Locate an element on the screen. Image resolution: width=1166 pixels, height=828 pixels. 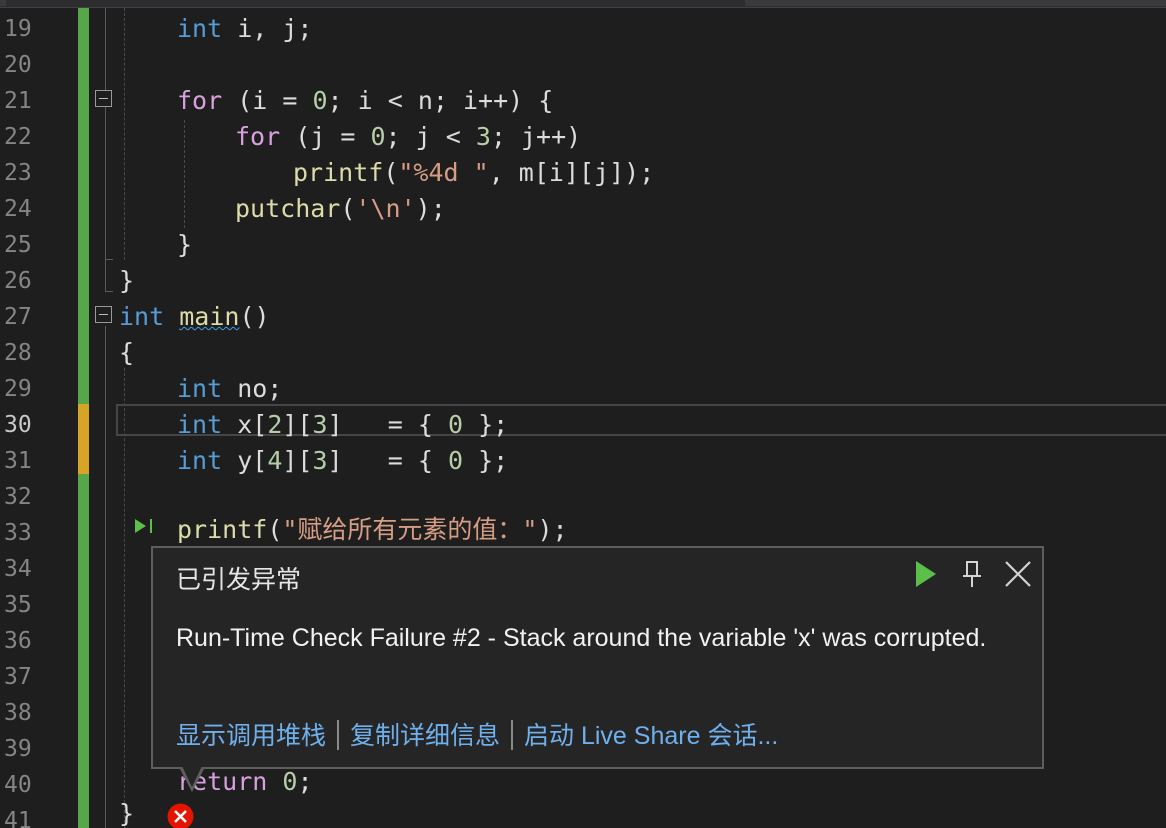
code-text: , m[i][j]); is located at coordinates (571, 172).